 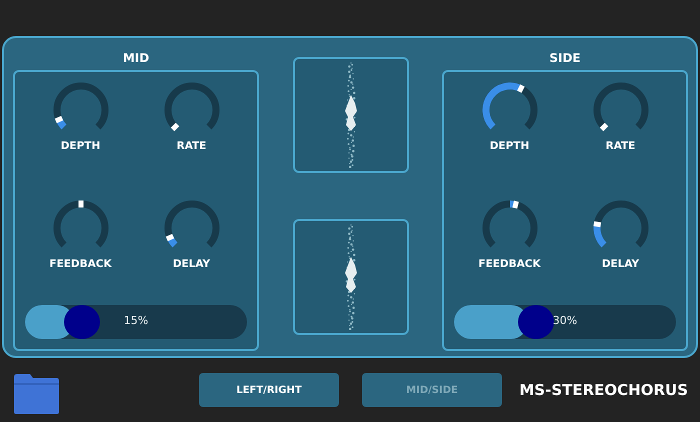 I want to click on section-title: SIDE, so click(x=565, y=58).